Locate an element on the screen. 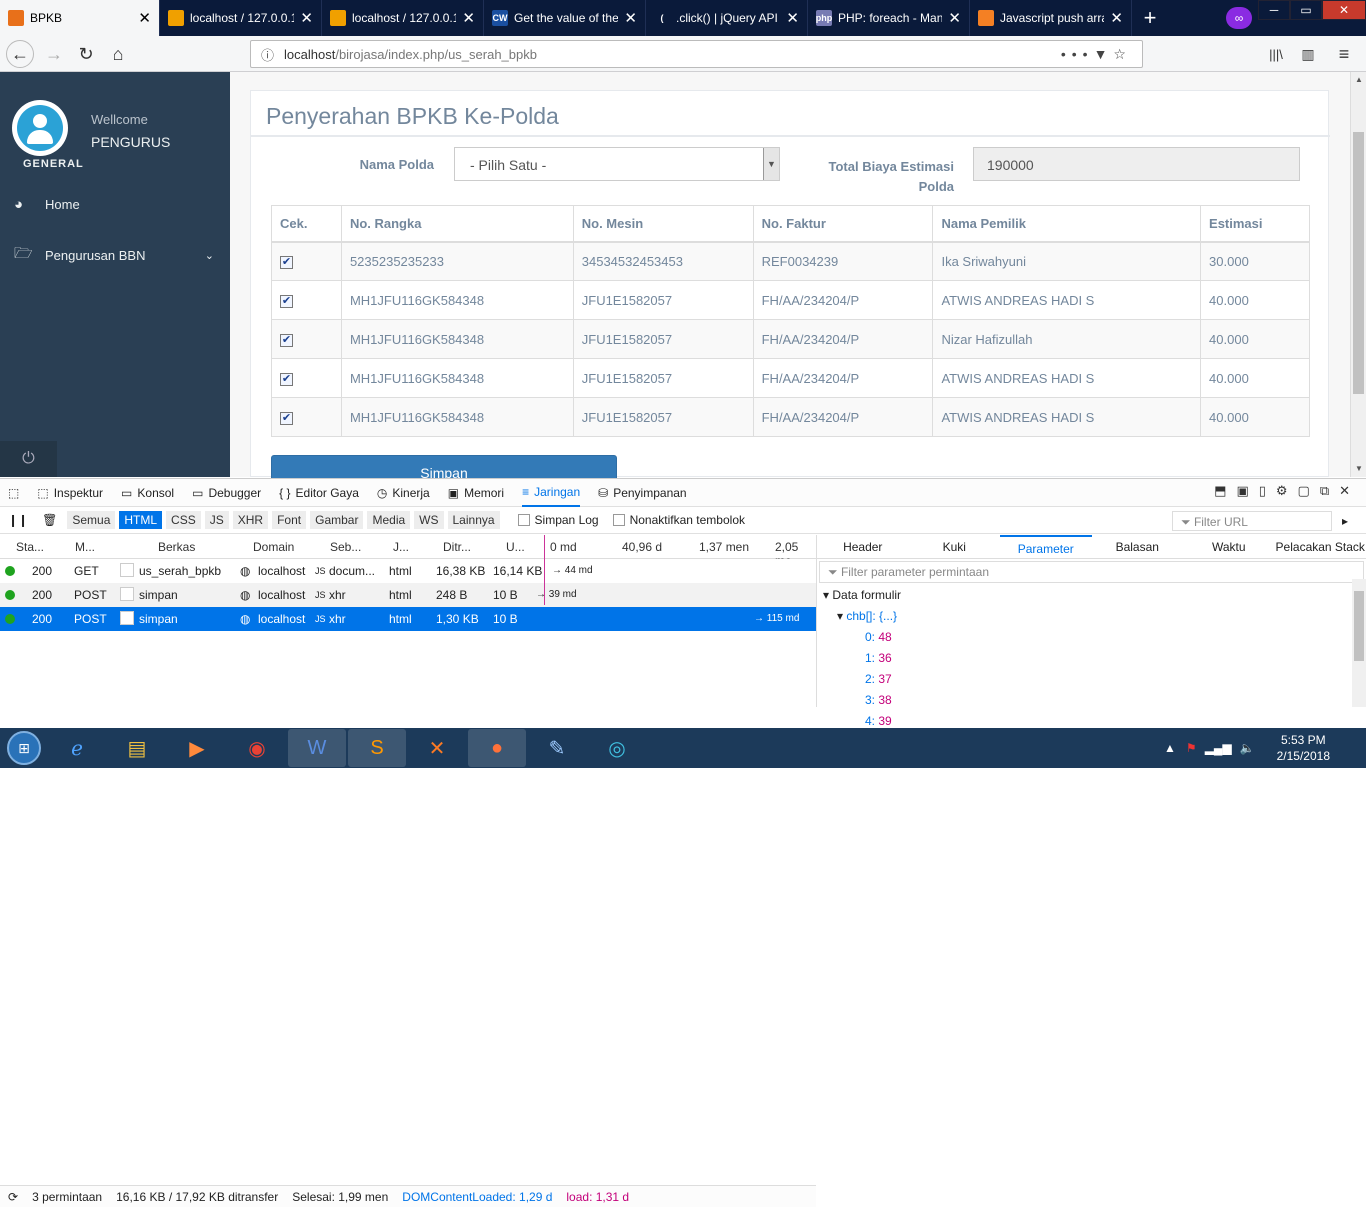 The height and width of the screenshot is (1207, 1366). flag-icon: ⚑ is located at coordinates (1191, 748).